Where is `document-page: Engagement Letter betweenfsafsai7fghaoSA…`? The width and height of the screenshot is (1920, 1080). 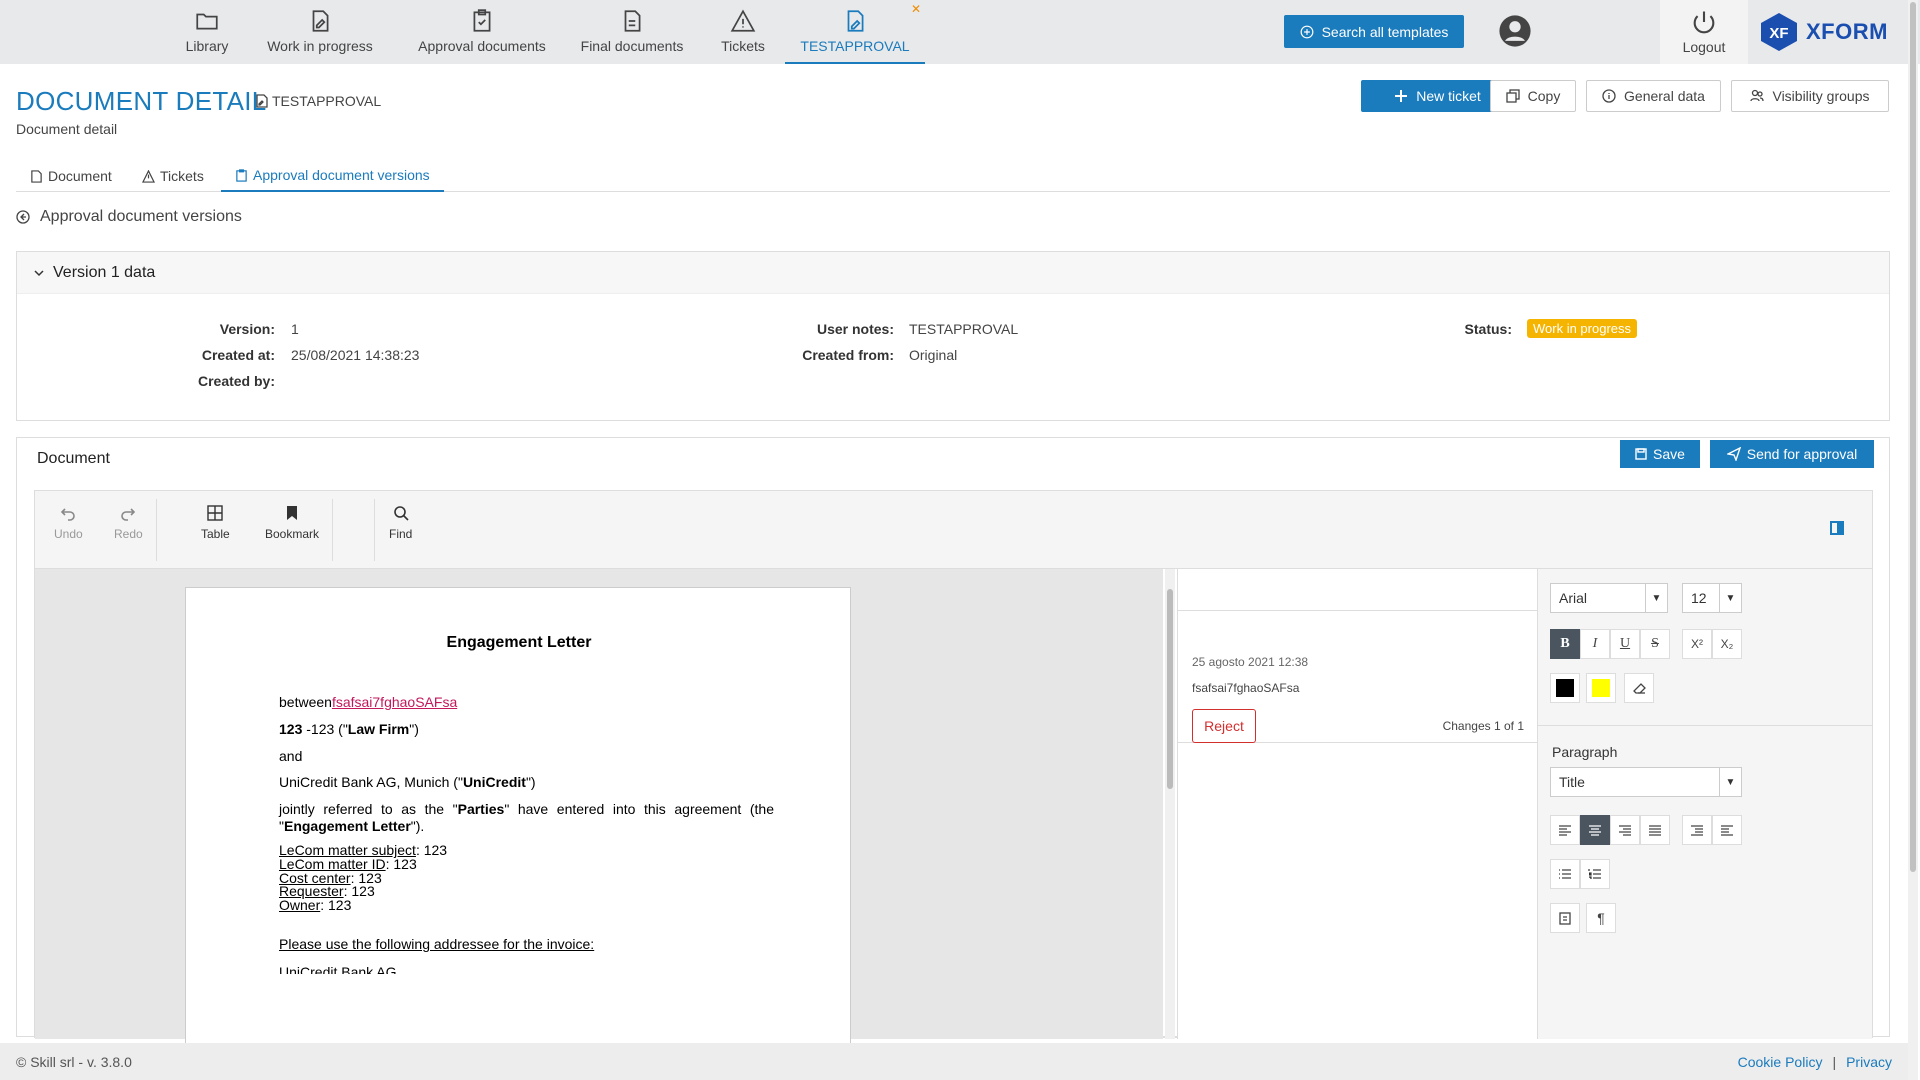 document-page: Engagement Letter betweenfsafsai7fghaoSA… is located at coordinates (518, 817).